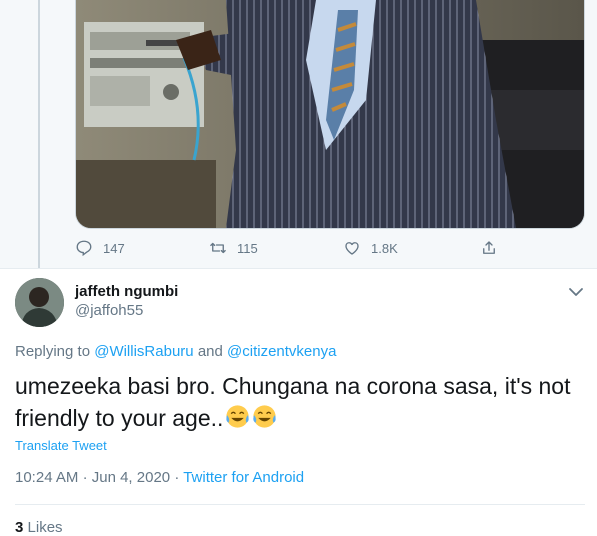 The image size is (597, 536). What do you see at coordinates (329, 248) in the screenshot?
I see `parent-tweet-actions: 147 115 1.8K` at bounding box center [329, 248].